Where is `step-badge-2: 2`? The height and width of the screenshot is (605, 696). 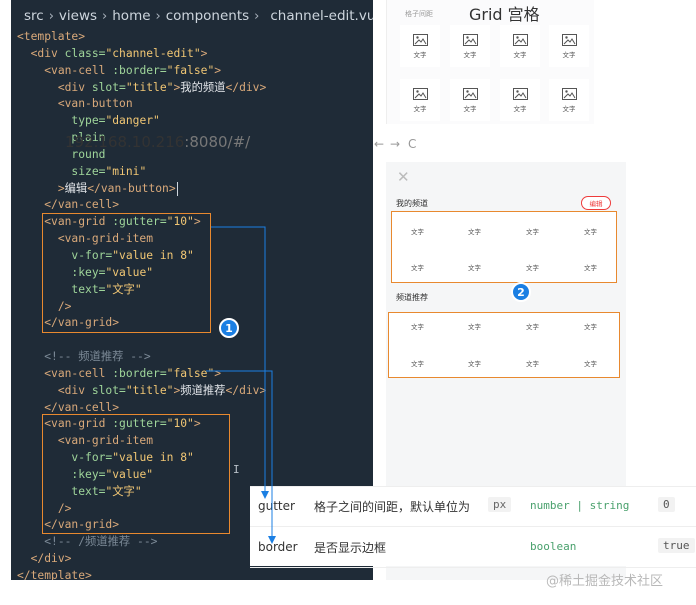 step-badge-2: 2 is located at coordinates (521, 292).